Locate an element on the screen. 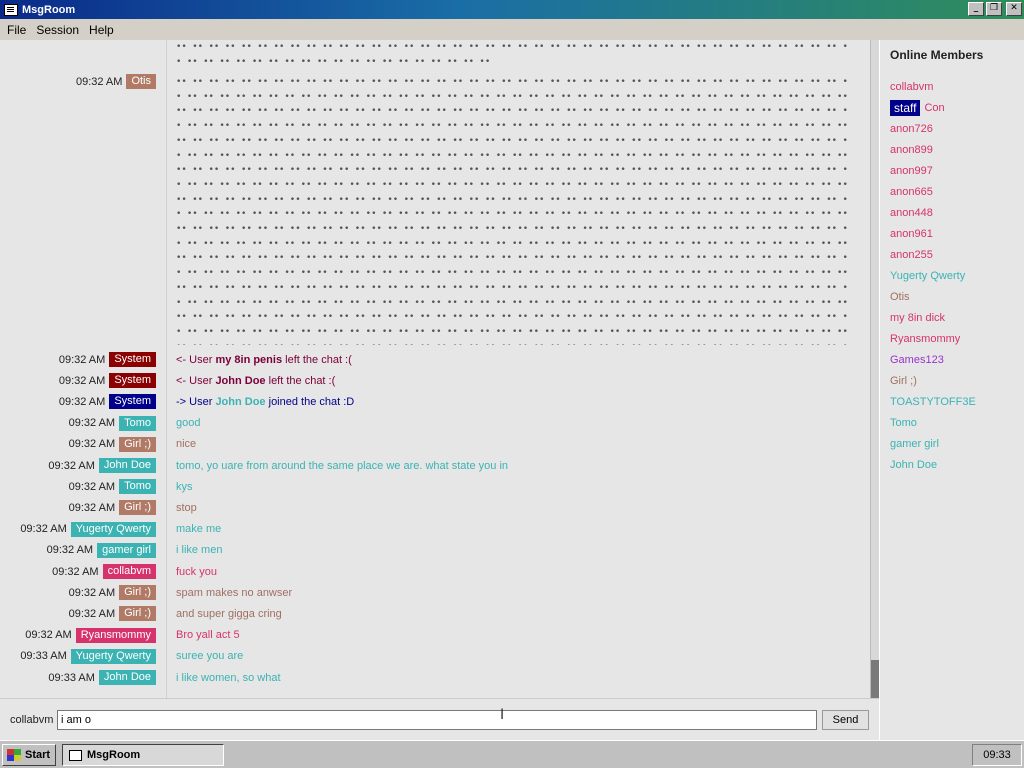 The width and height of the screenshot is (1024, 768). message-text: suree you are is located at coordinates (210, 656).